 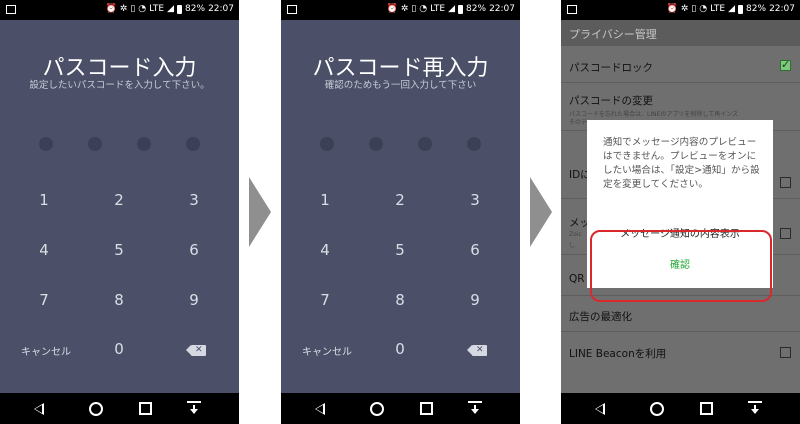 What do you see at coordinates (785, 233) in the screenshot?
I see `message-setting-checkbox` at bounding box center [785, 233].